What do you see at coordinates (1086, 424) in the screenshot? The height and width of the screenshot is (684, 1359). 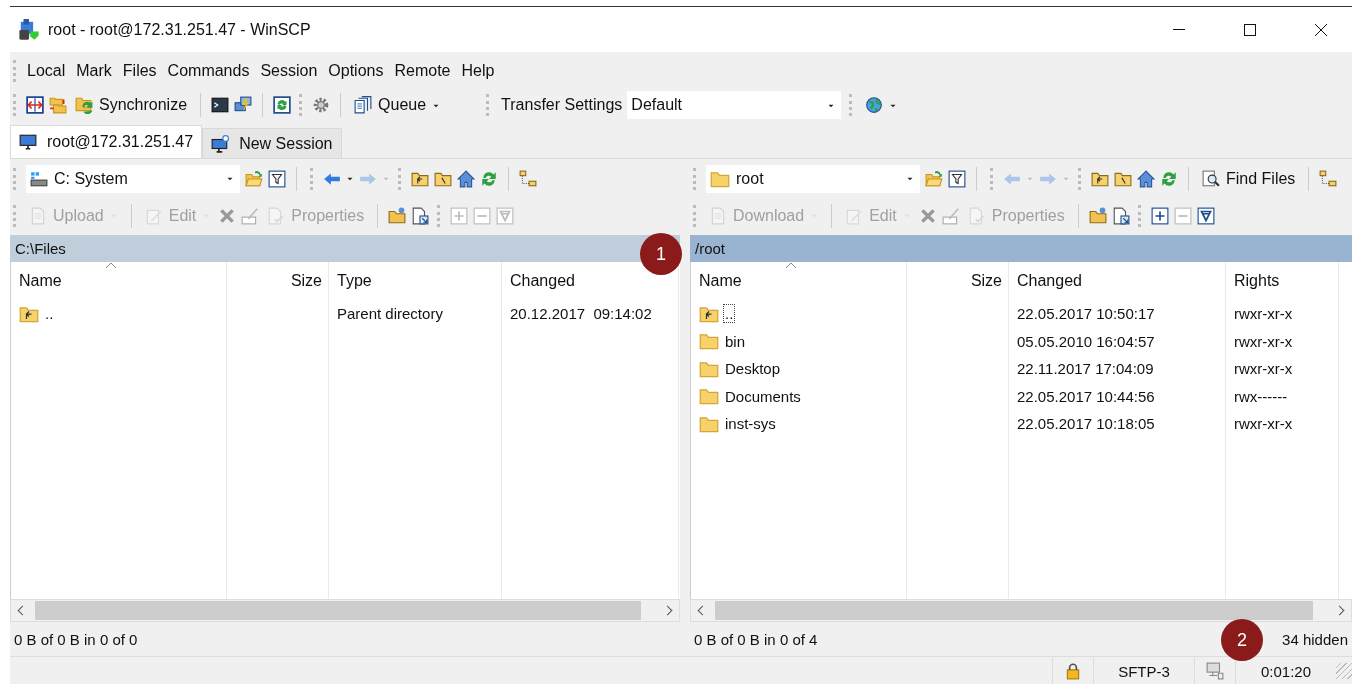 I see `table-cell: 22.05.2017 10:18:05` at bounding box center [1086, 424].